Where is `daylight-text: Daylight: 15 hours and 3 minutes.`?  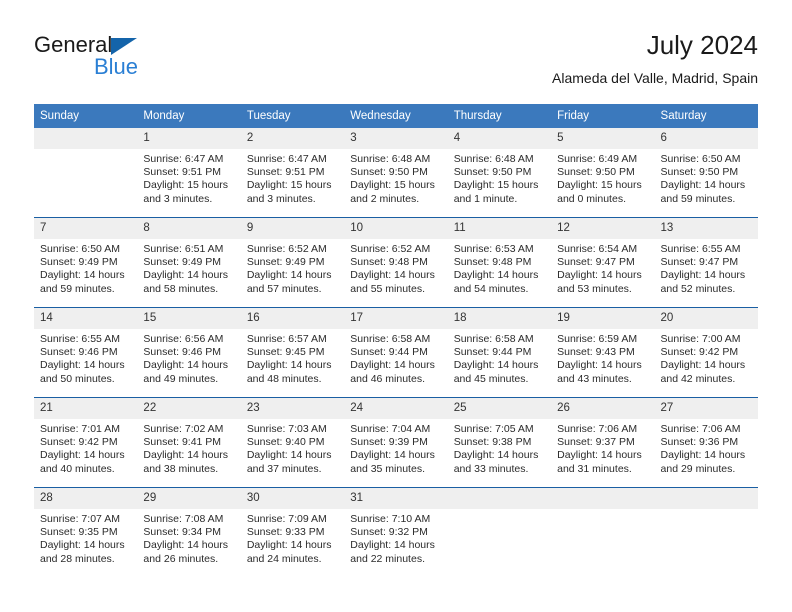
daylight-text: Daylight: 15 hours and 3 minutes. is located at coordinates (186, 192).